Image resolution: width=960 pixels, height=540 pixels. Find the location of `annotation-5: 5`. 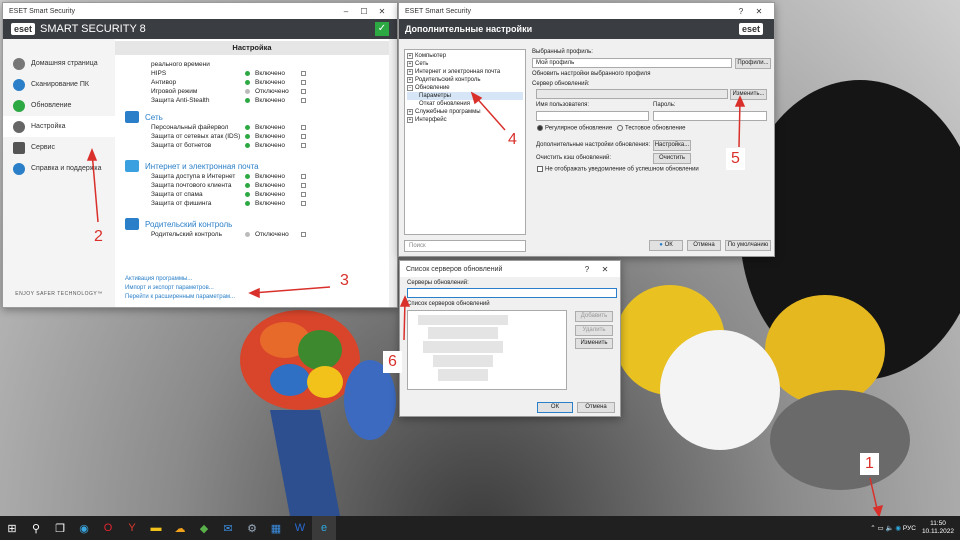

annotation-5: 5 is located at coordinates (735, 159).